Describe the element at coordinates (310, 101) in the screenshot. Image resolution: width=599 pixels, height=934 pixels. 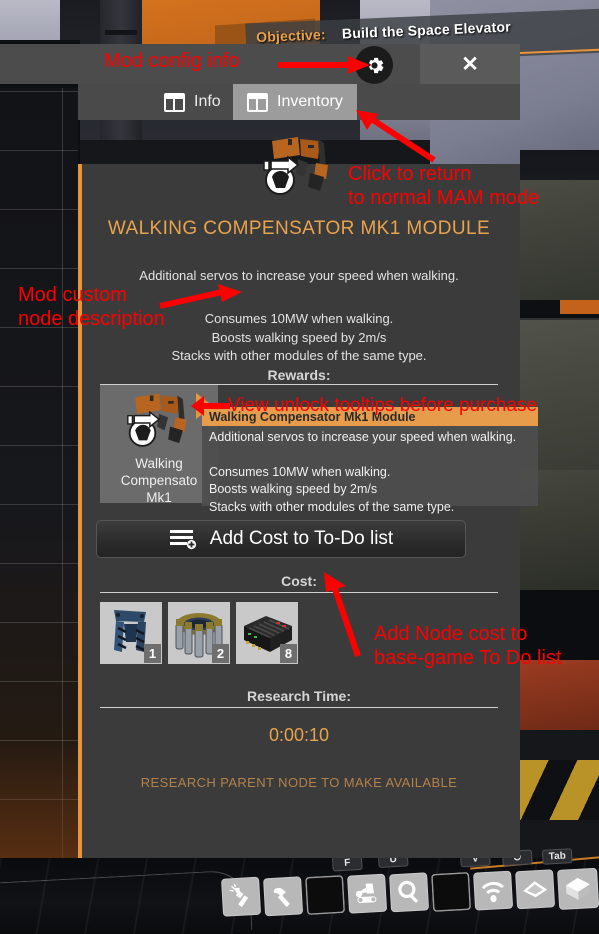
I see `tab-inventory-label: Inventory` at that location.